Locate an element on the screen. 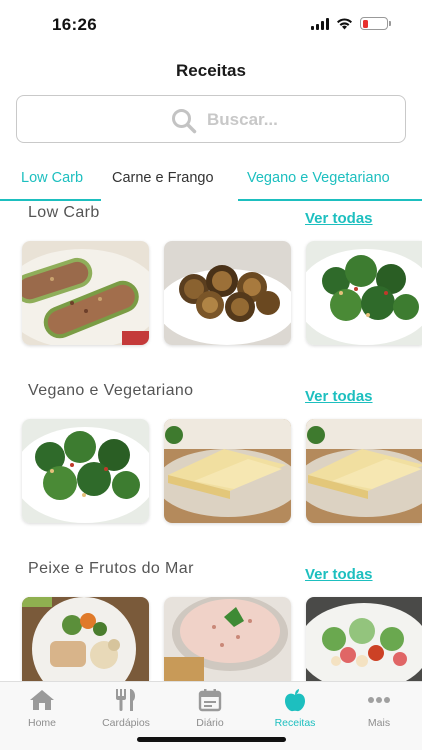 This screenshot has width=422, height=750. page-title: Receitas is located at coordinates (211, 70).